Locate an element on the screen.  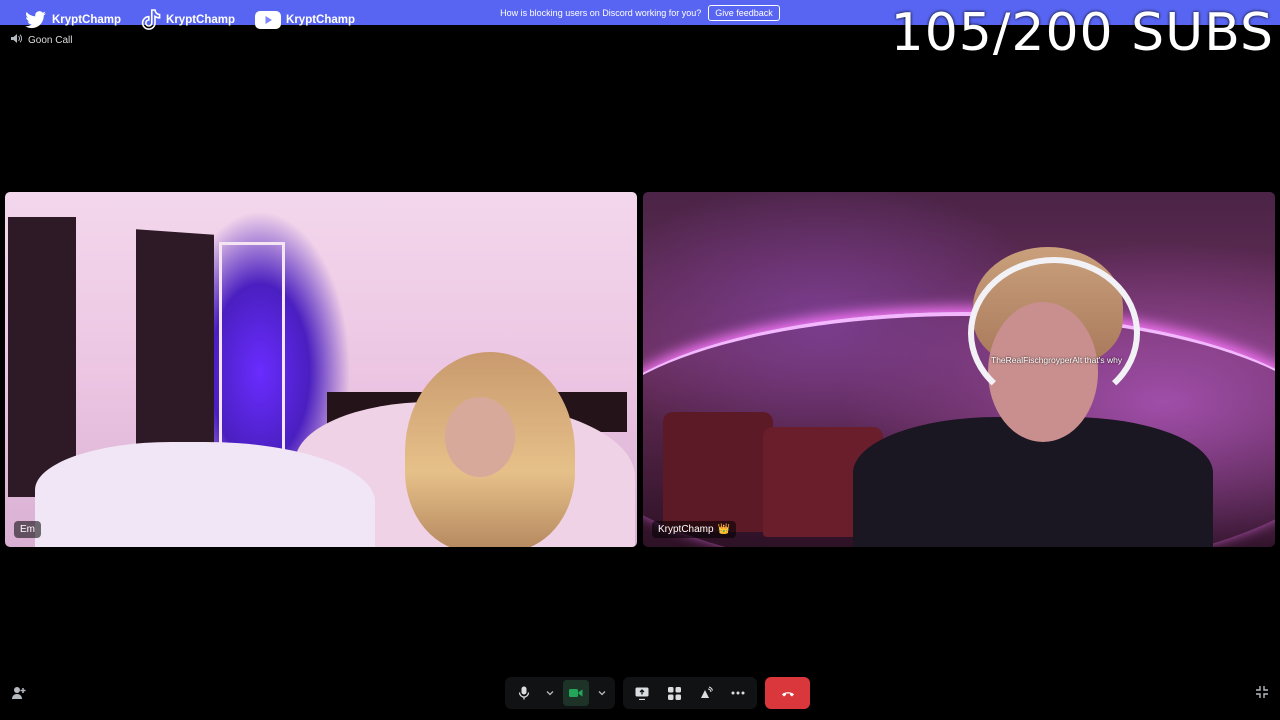
social-youtube: KryptChamp is located at coordinates (305, 20).